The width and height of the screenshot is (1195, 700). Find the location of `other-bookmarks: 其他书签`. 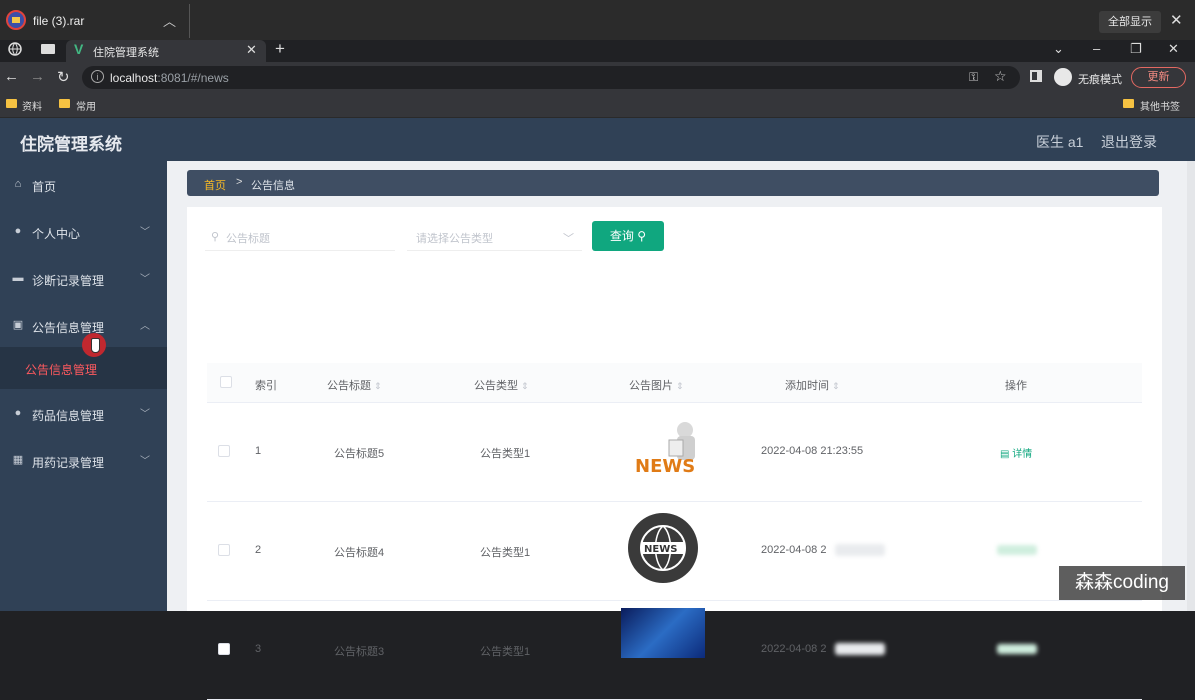

other-bookmarks: 其他书签 is located at coordinates (1160, 105).